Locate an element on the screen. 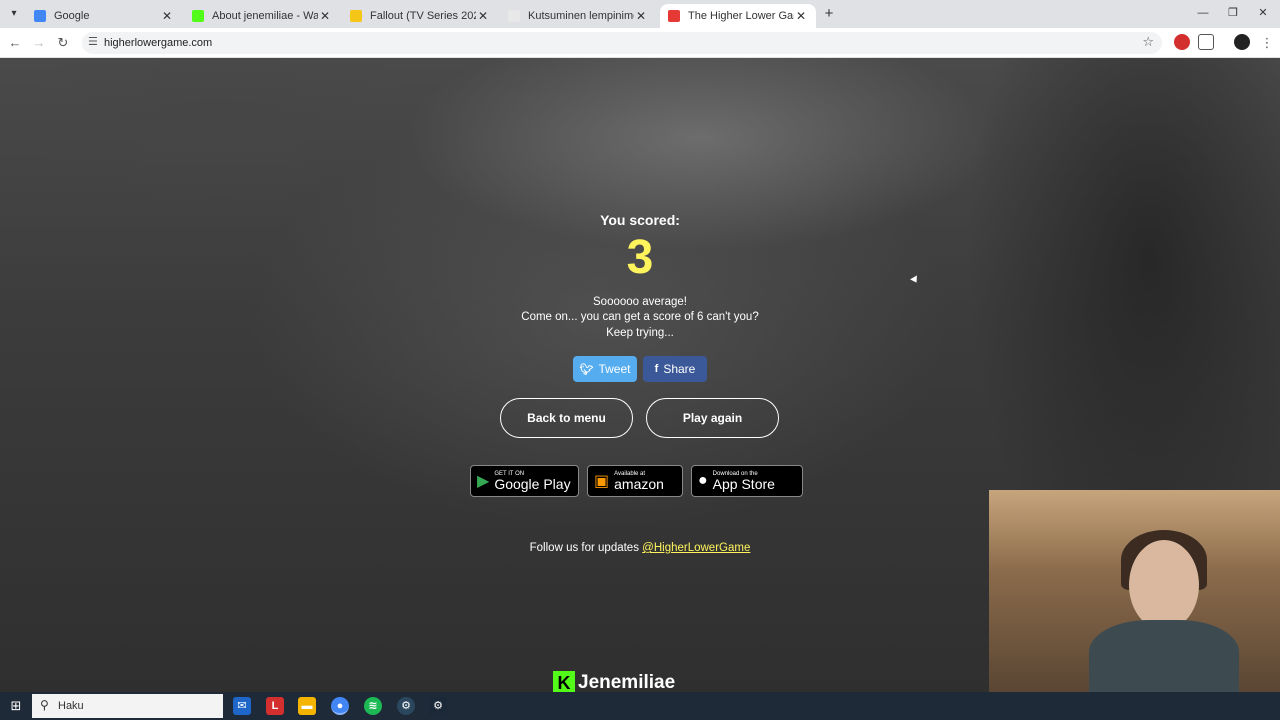  tab-title: Kutsuminen lempinimellä is located at coordinates (581, 16).